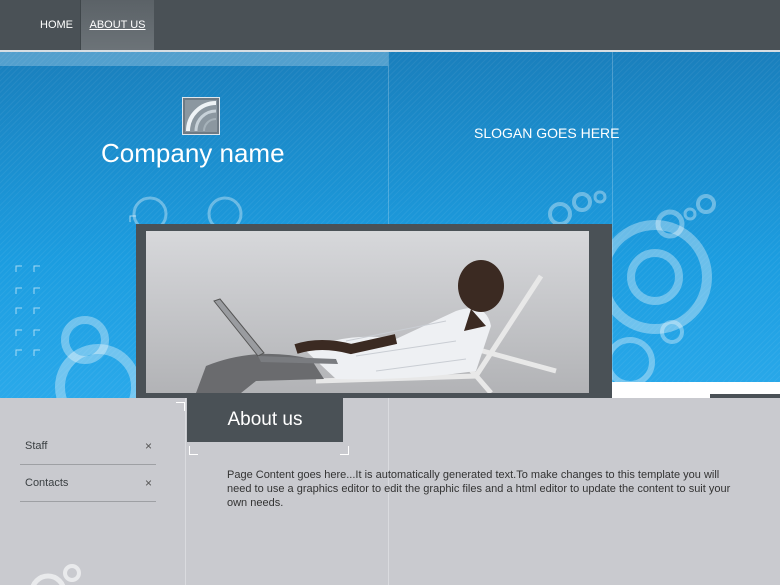 The height and width of the screenshot is (585, 780). I want to click on sidebar-item-contacts: Contacts ×, so click(88, 483).